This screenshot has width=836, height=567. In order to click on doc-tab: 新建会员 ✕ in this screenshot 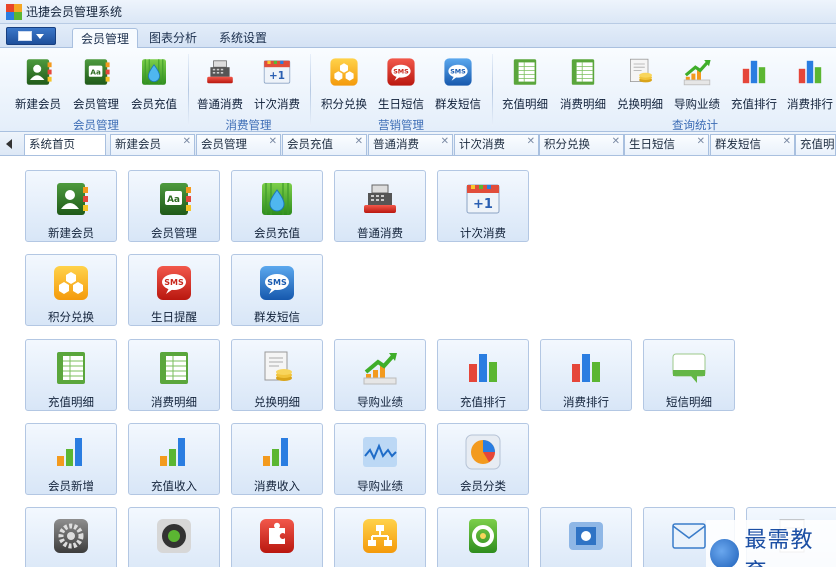, I will do `click(152, 144)`.